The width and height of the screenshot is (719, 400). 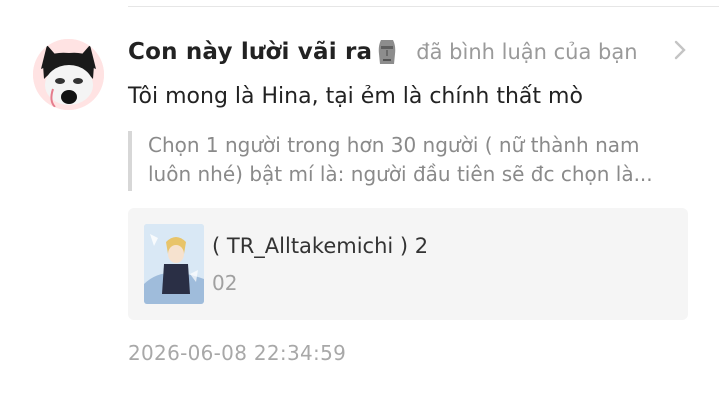 What do you see at coordinates (225, 283) in the screenshot?
I see `story-chapter: 02` at bounding box center [225, 283].